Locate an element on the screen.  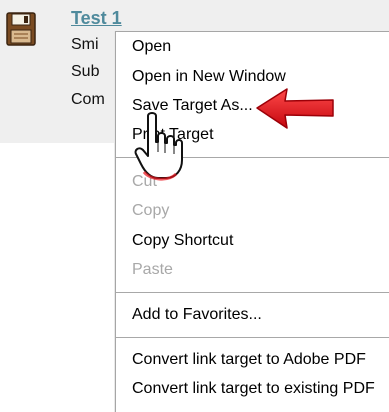
hand-pointer-icon is located at coordinates (158, 146).